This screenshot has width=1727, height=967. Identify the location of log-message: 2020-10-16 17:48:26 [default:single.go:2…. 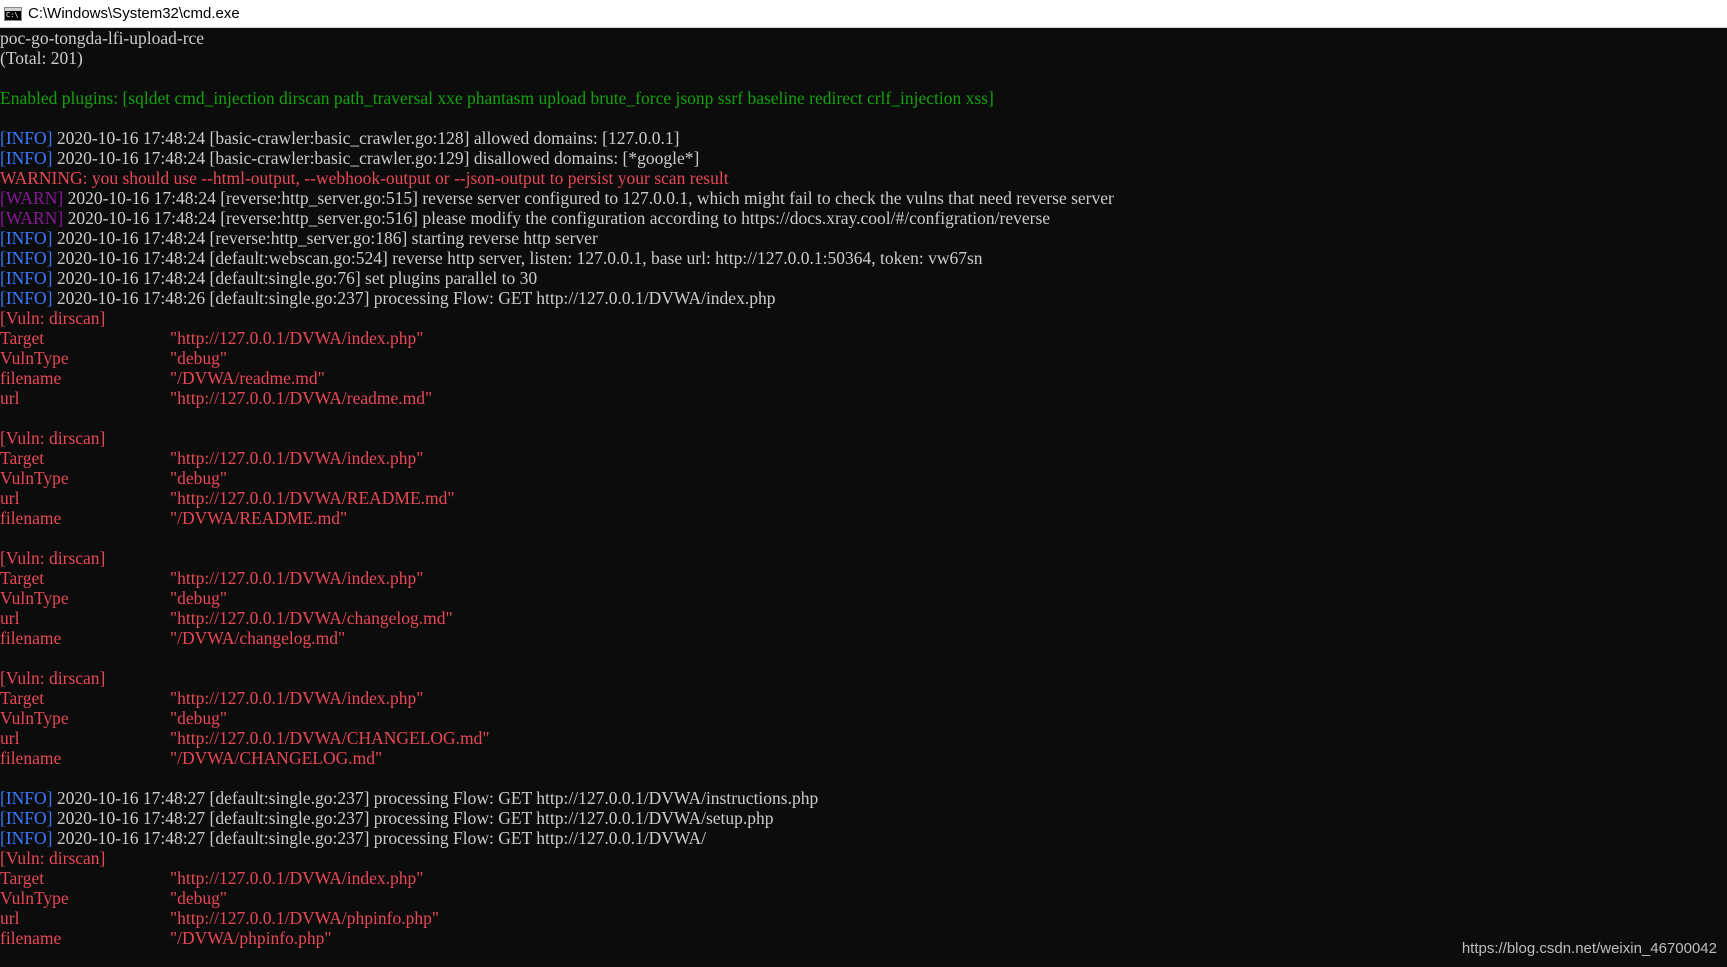
(414, 298).